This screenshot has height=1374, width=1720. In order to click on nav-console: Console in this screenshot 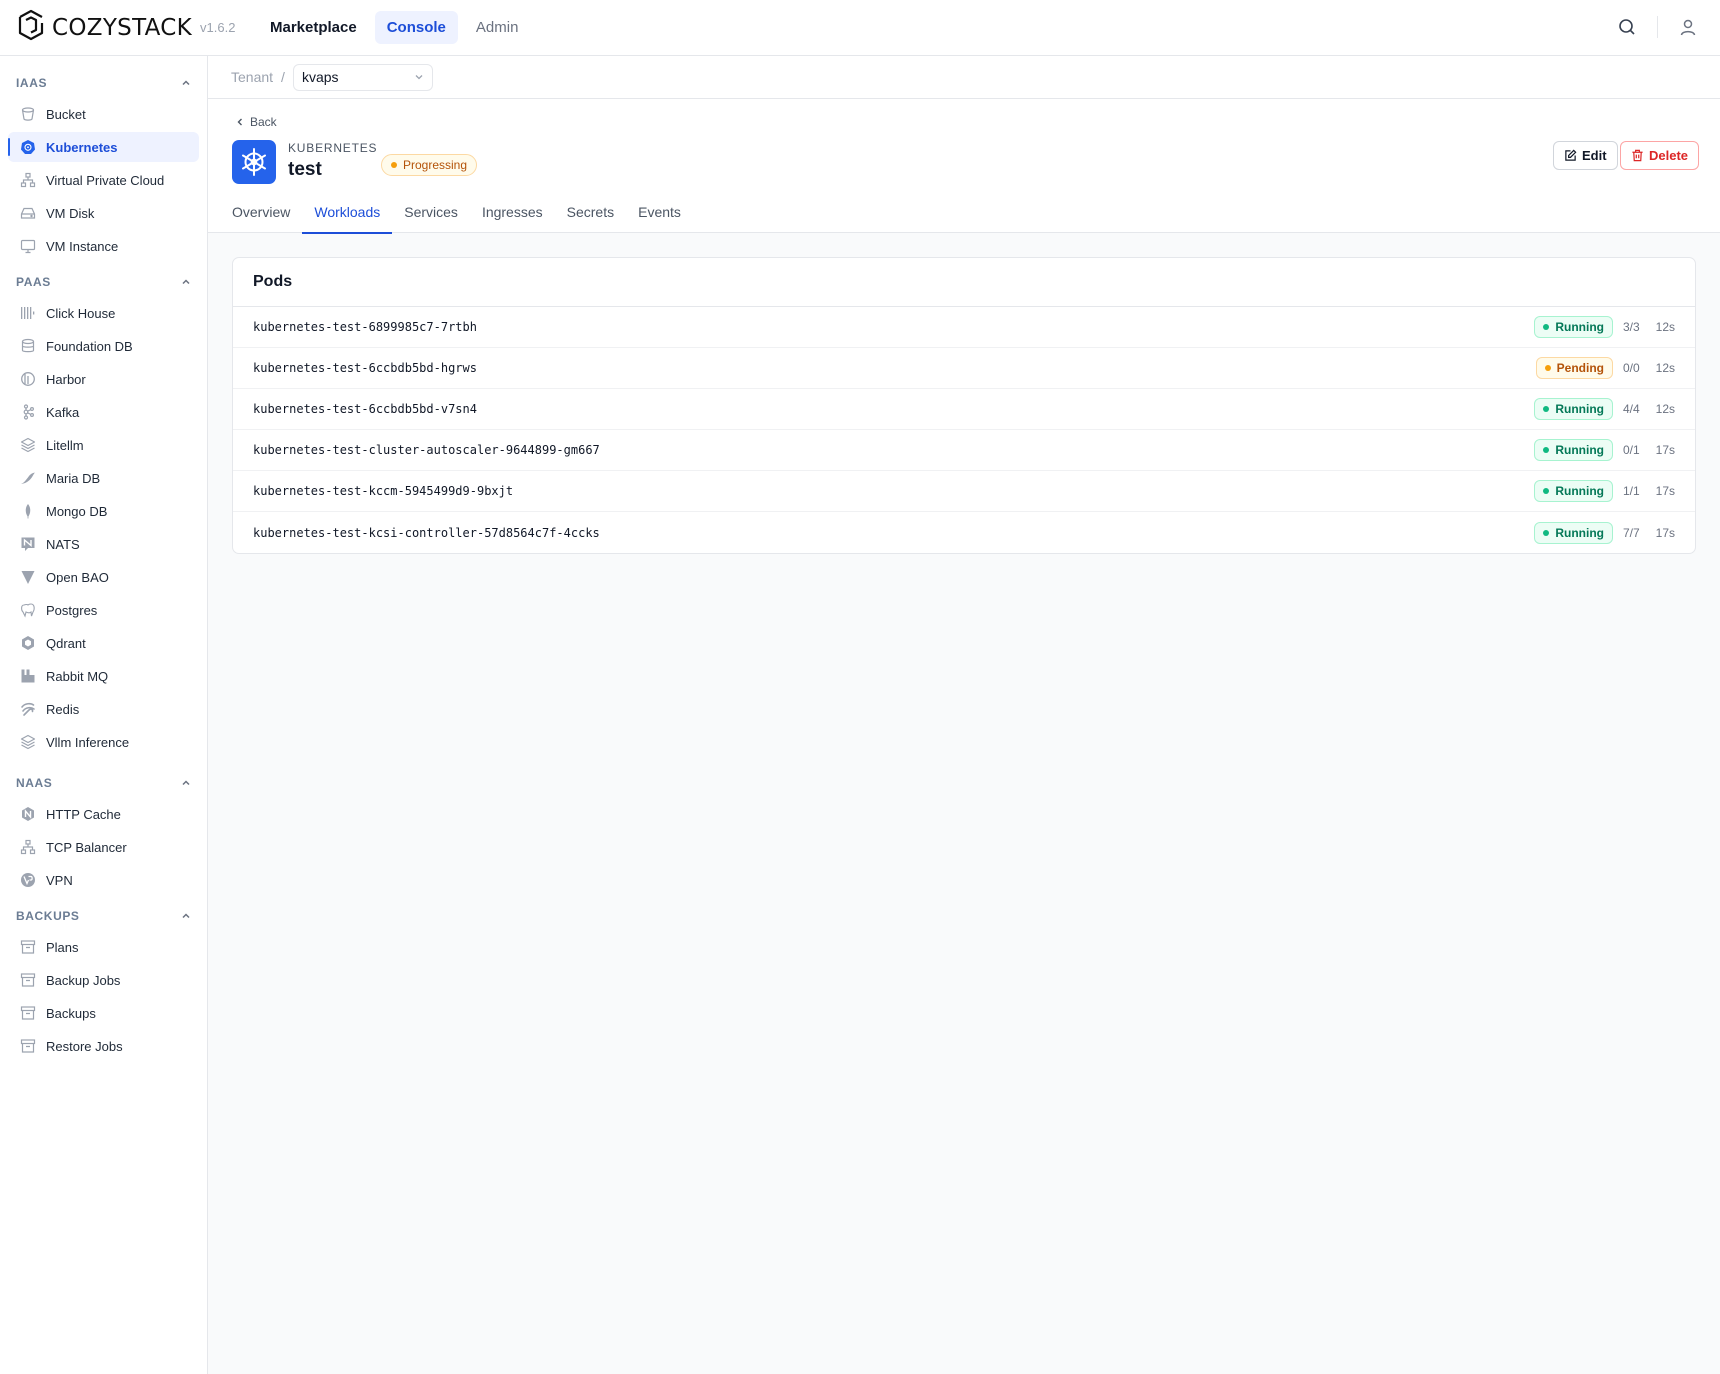, I will do `click(416, 27)`.